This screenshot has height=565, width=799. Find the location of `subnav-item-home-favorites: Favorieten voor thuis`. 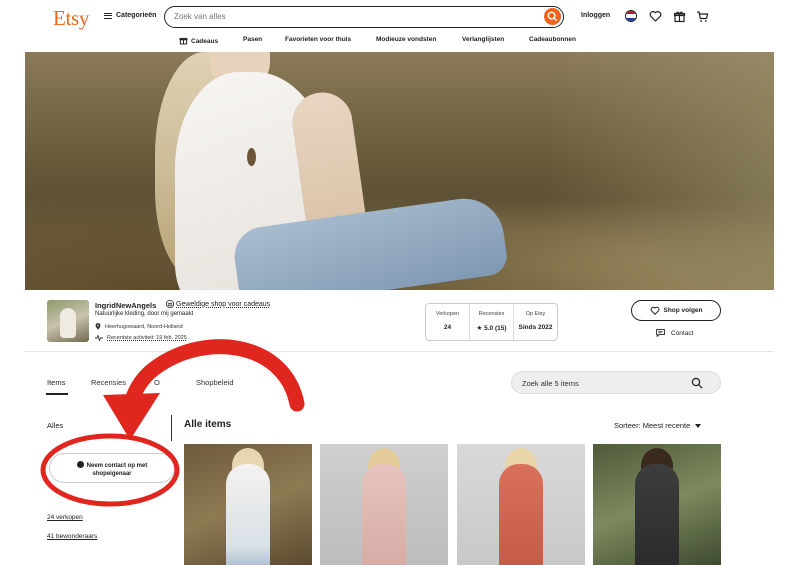

subnav-item-home-favorites: Favorieten voor thuis is located at coordinates (318, 39).